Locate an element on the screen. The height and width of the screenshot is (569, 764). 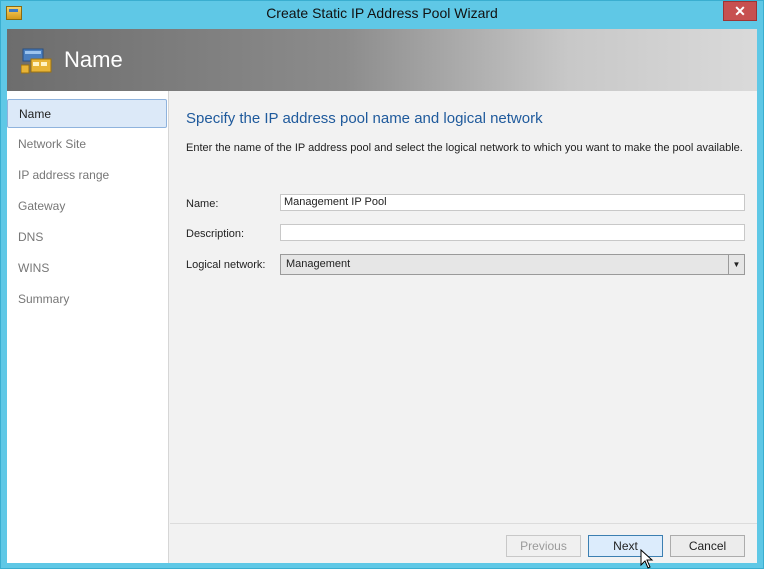
dropdown-arrow-icon: ▼ is located at coordinates (736, 264).